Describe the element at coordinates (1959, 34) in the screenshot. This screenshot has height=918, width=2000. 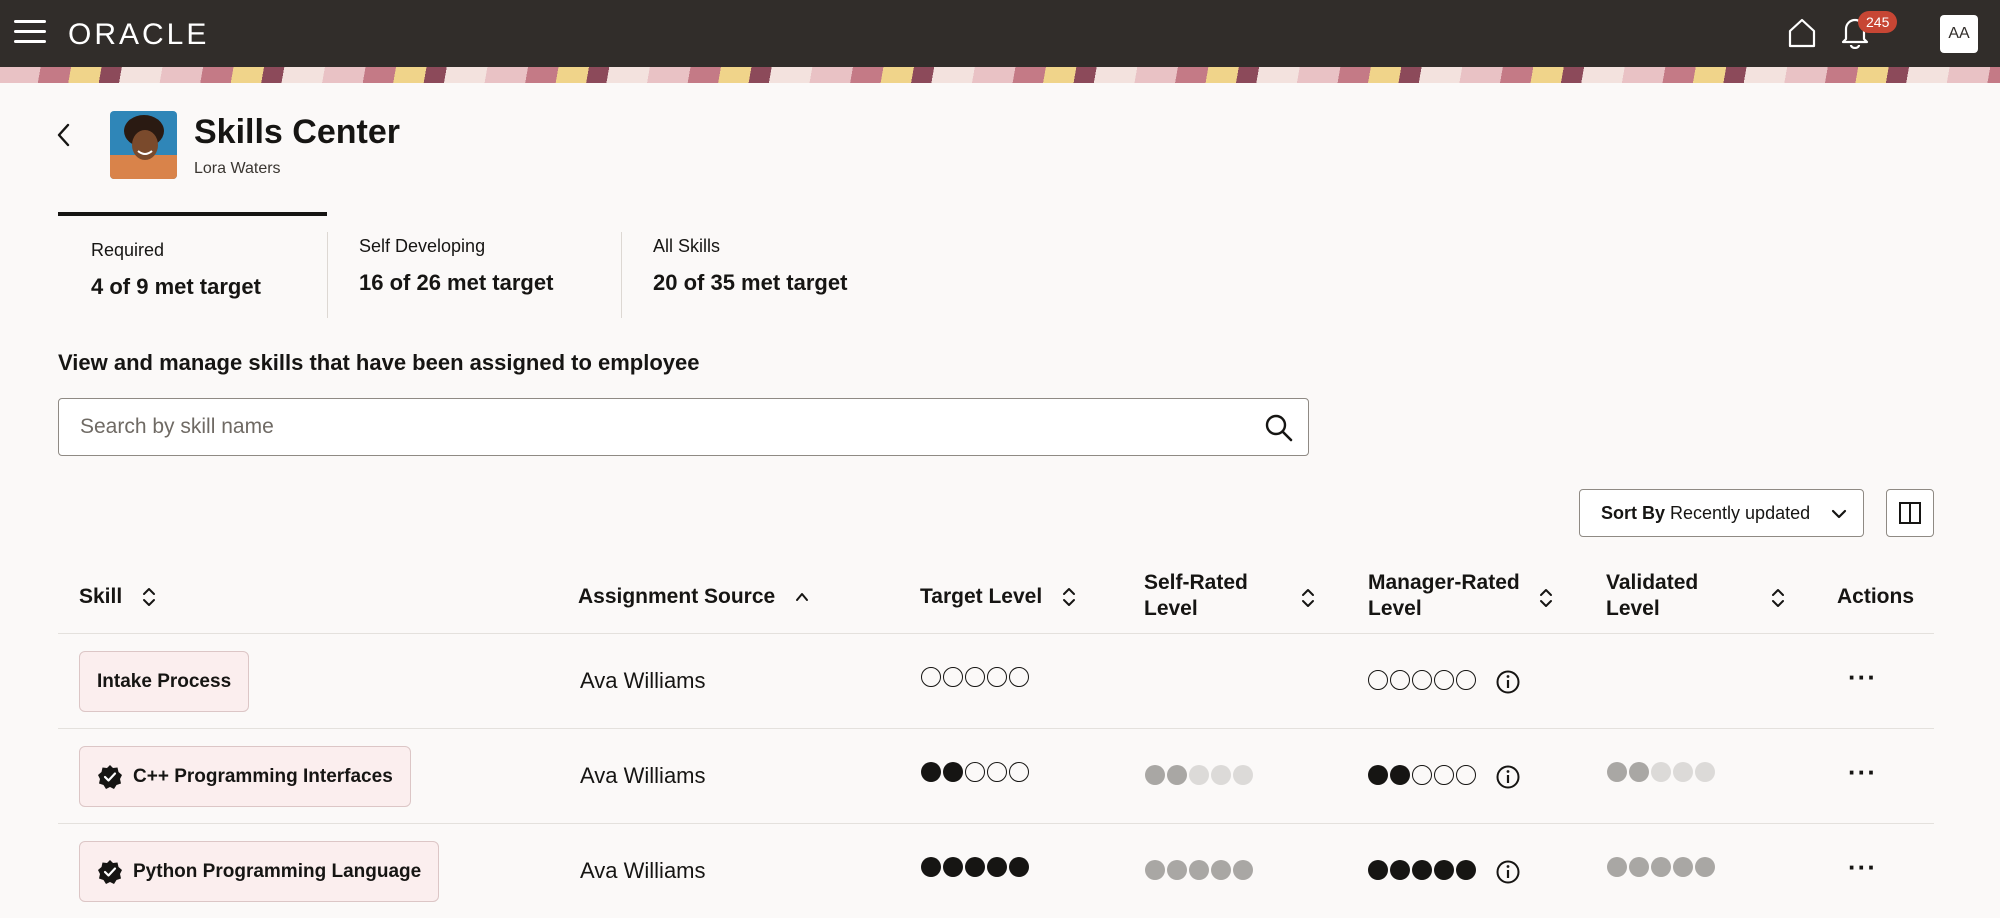
I see `user-avatar: AA` at that location.